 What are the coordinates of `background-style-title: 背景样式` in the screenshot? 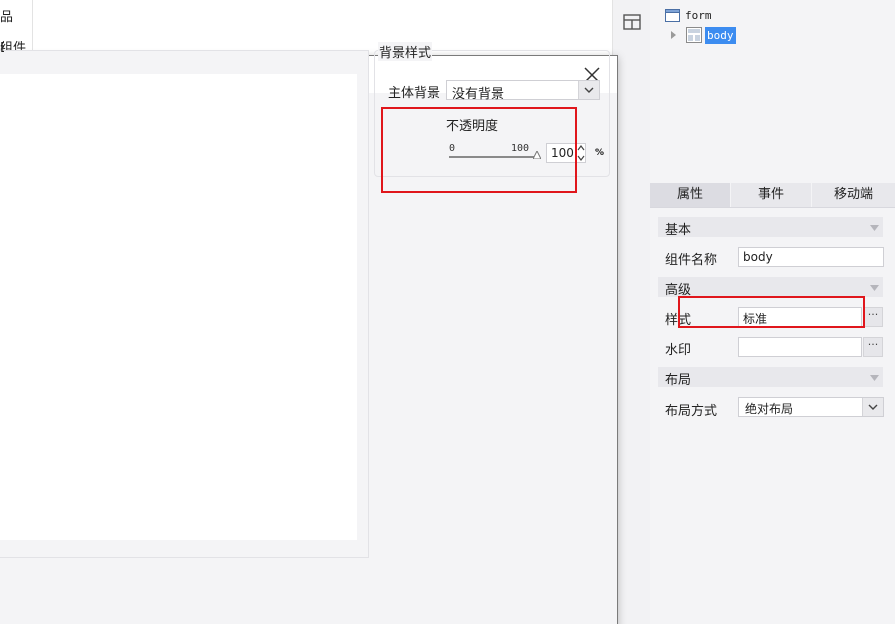 It's located at (405, 51).